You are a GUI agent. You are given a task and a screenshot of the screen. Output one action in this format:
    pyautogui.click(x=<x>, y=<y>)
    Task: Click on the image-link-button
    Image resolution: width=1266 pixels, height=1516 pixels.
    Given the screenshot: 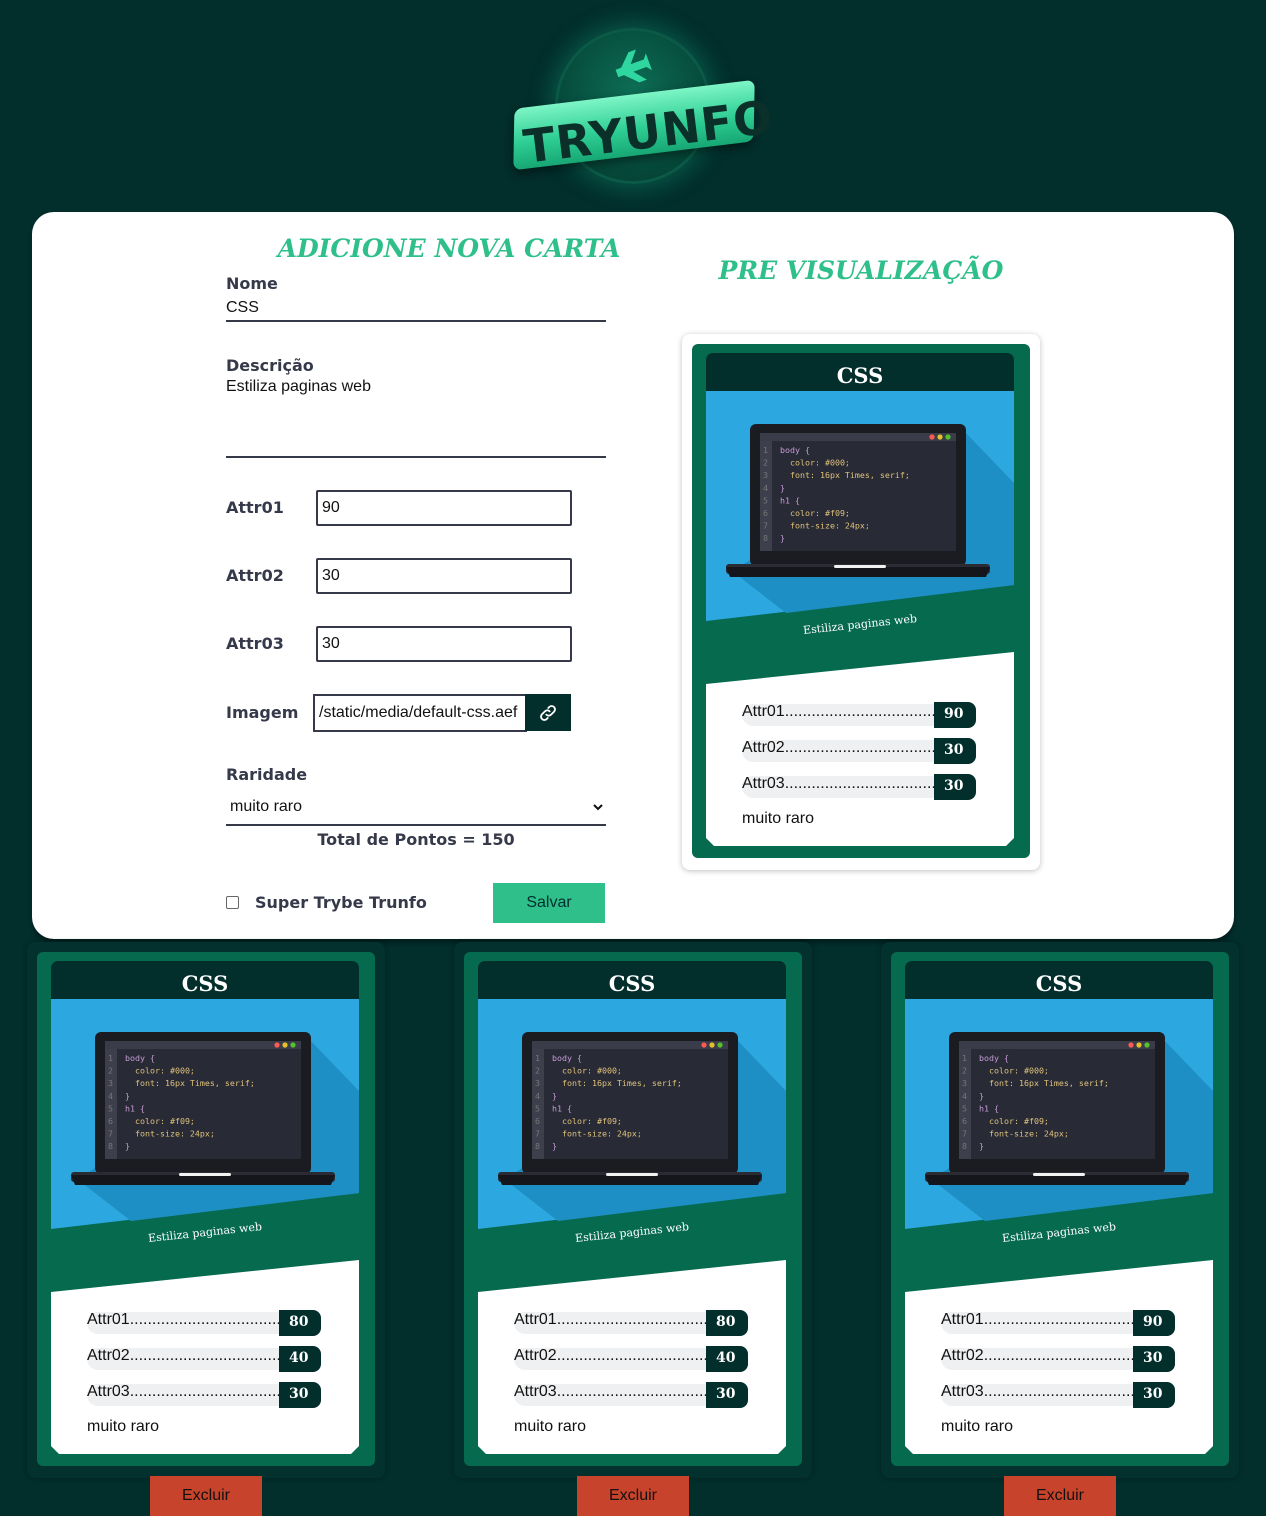 What is the action you would take?
    pyautogui.click(x=548, y=712)
    